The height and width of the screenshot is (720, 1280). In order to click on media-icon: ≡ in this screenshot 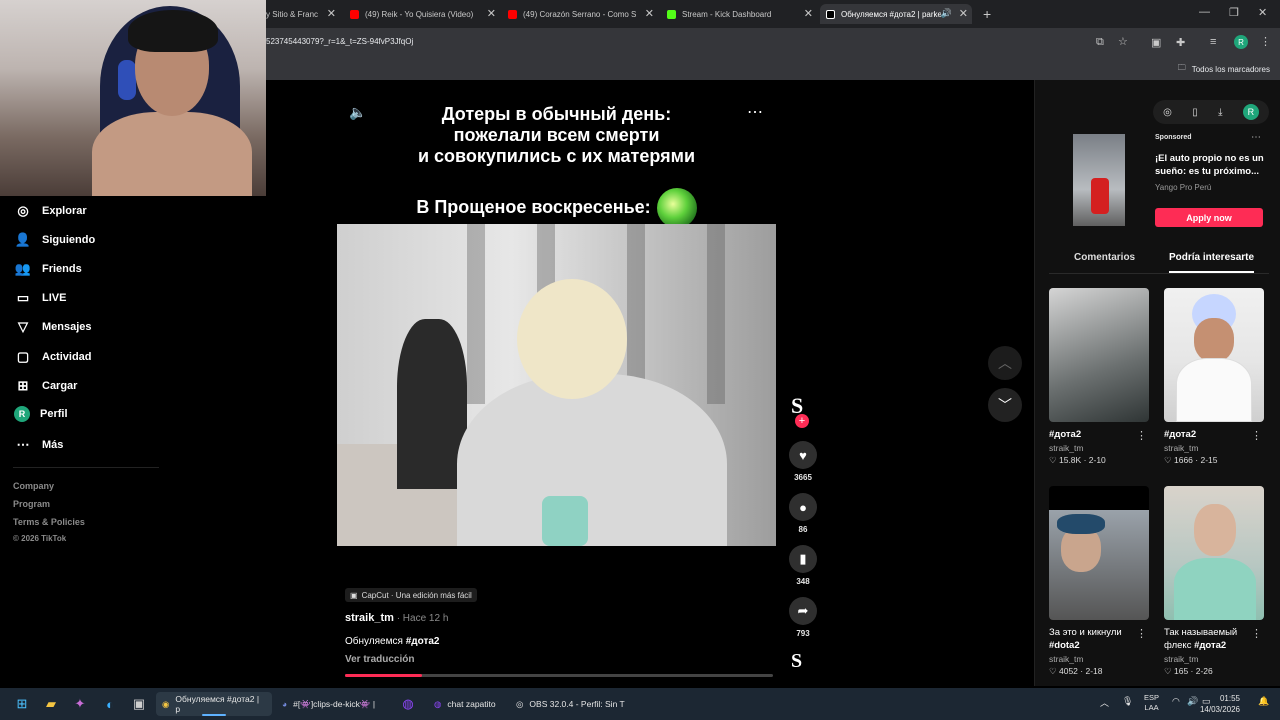, I will do `click(1213, 42)`.